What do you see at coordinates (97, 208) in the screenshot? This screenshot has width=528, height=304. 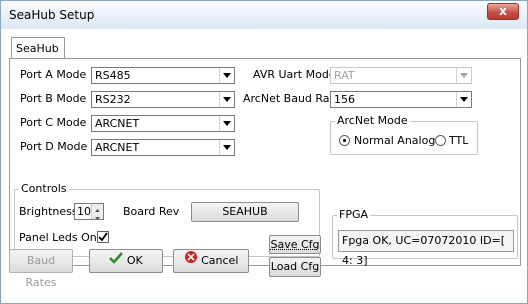 I see `spin-up-icon` at bounding box center [97, 208].